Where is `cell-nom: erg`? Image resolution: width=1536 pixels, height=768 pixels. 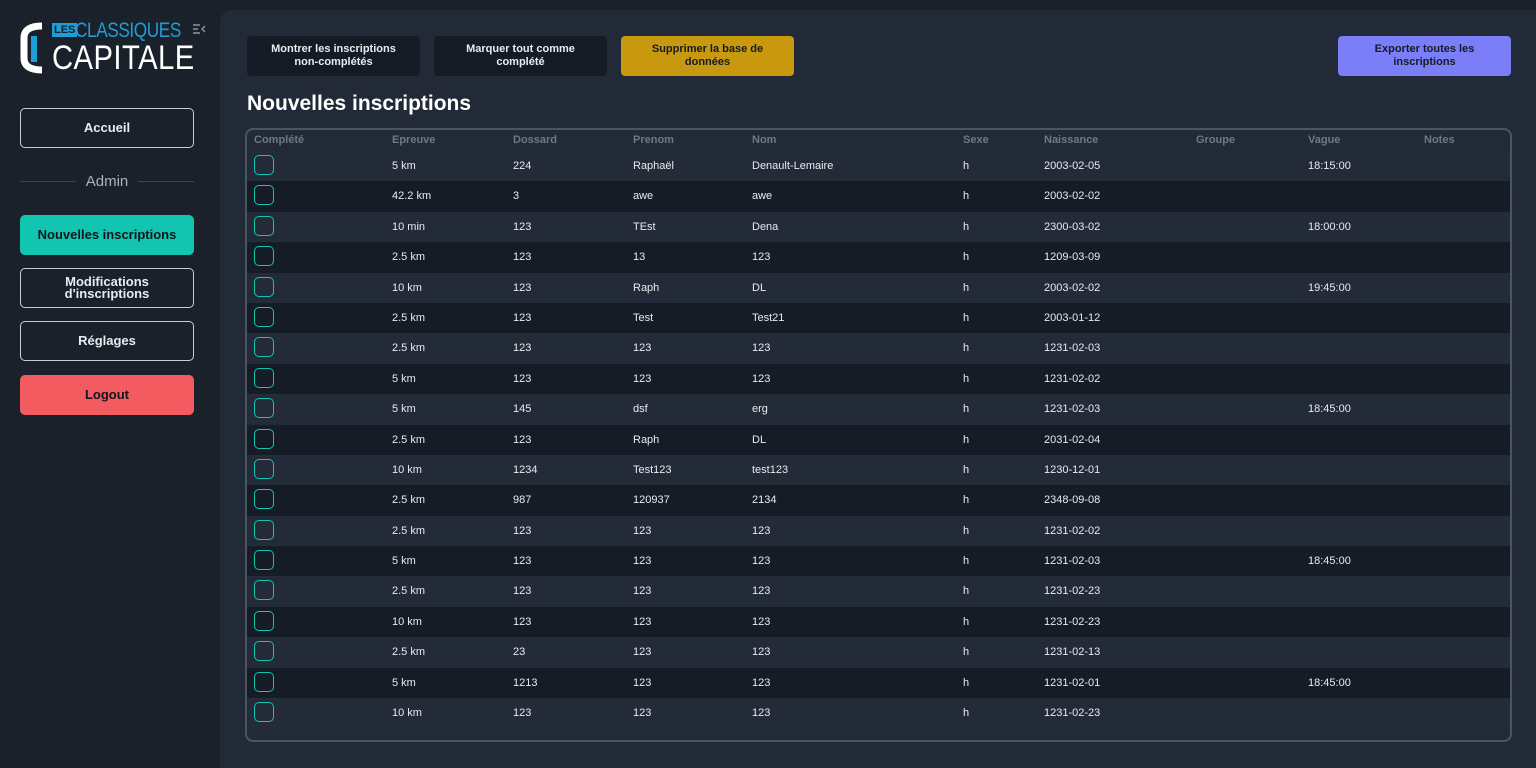 cell-nom: erg is located at coordinates (760, 409).